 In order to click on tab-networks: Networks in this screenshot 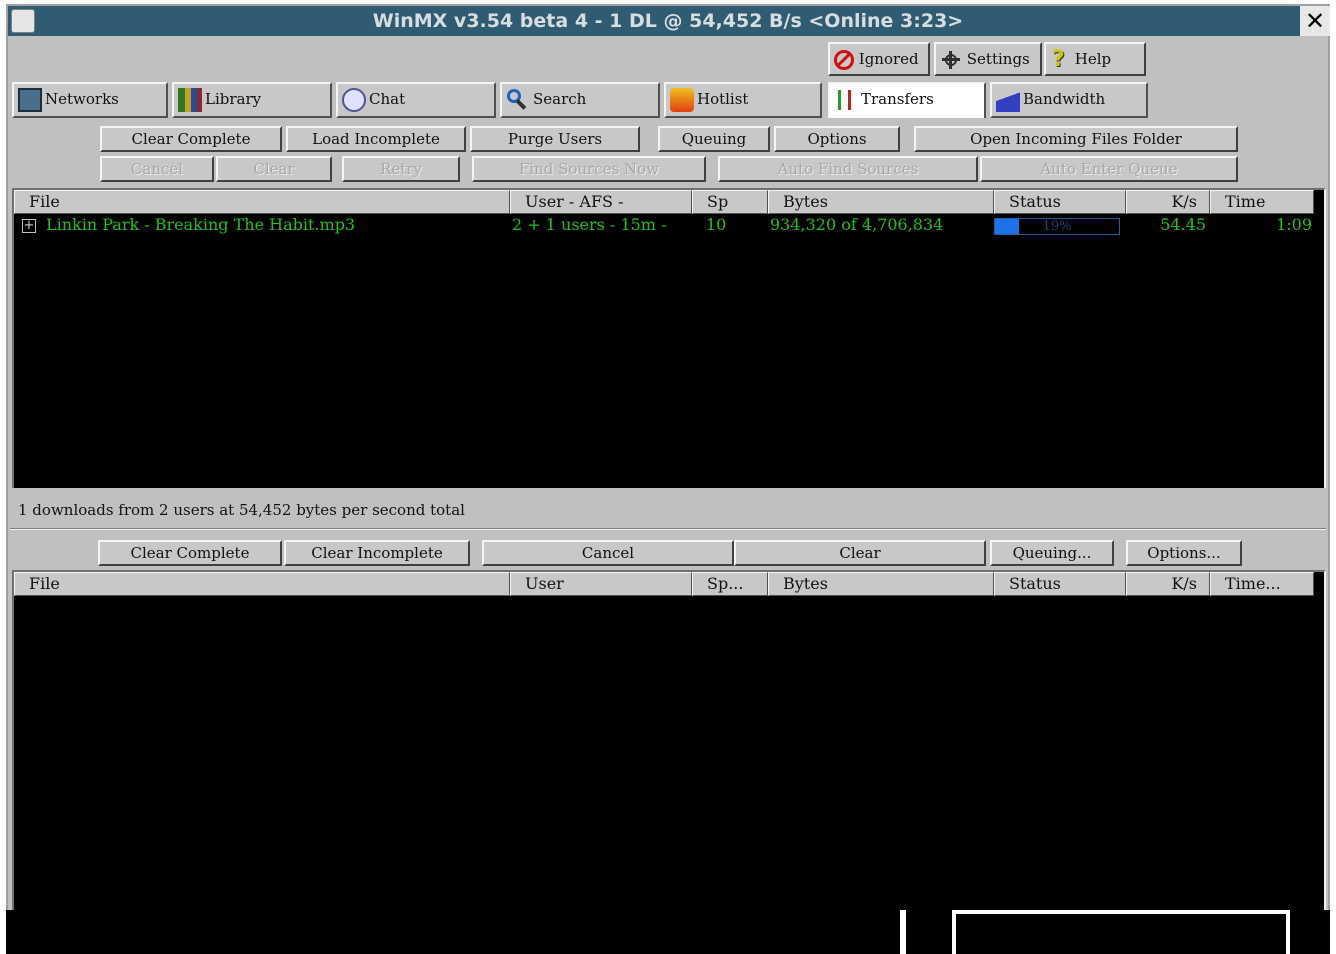, I will do `click(90, 100)`.